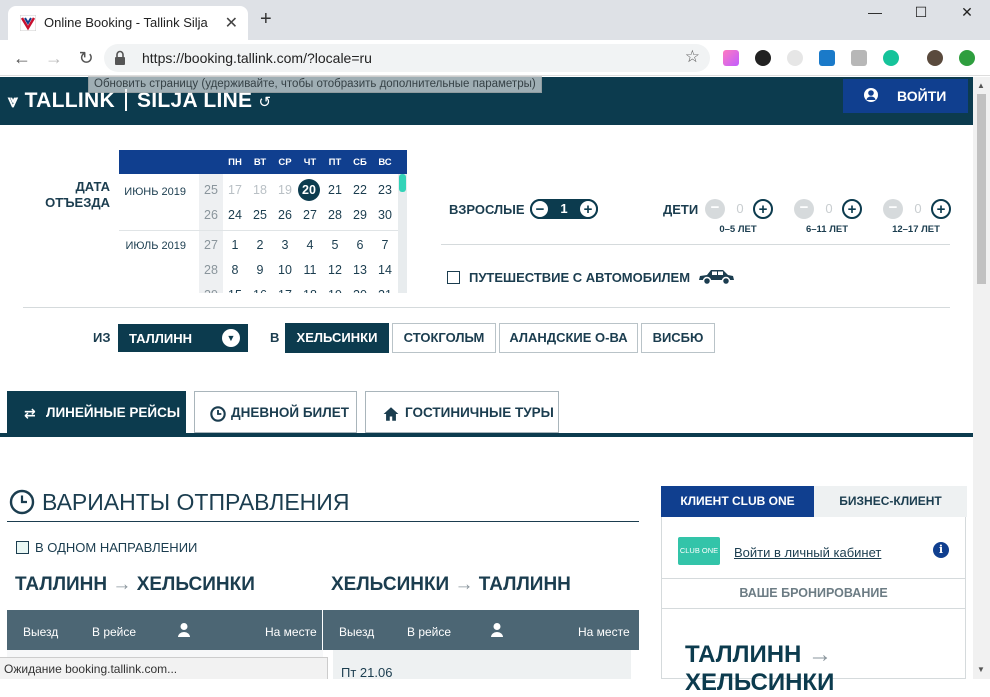  What do you see at coordinates (407, 58) in the screenshot?
I see `address-bar: https://booking.tallink.com/?locale=ru ☆` at bounding box center [407, 58].